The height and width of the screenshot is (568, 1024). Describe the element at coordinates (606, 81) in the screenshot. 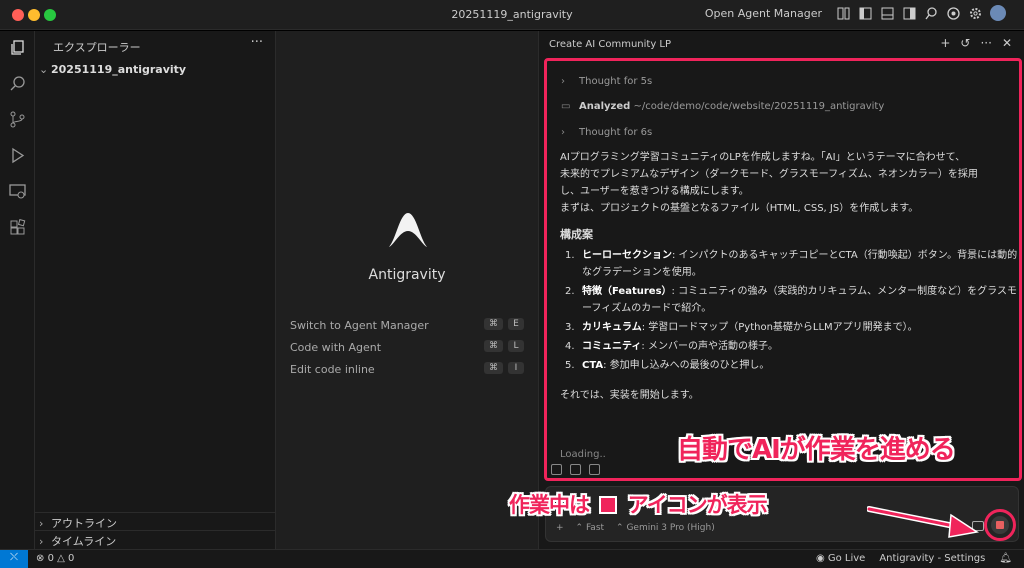

I see `thought-toggle: › Thought for 5s` at that location.